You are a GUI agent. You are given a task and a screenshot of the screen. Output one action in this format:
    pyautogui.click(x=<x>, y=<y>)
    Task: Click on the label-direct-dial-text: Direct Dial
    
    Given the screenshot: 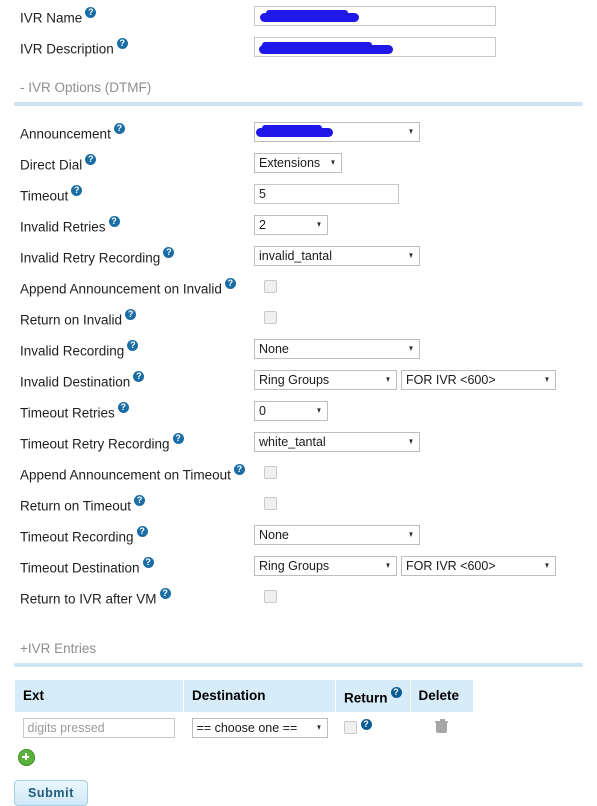 What is the action you would take?
    pyautogui.click(x=51, y=165)
    